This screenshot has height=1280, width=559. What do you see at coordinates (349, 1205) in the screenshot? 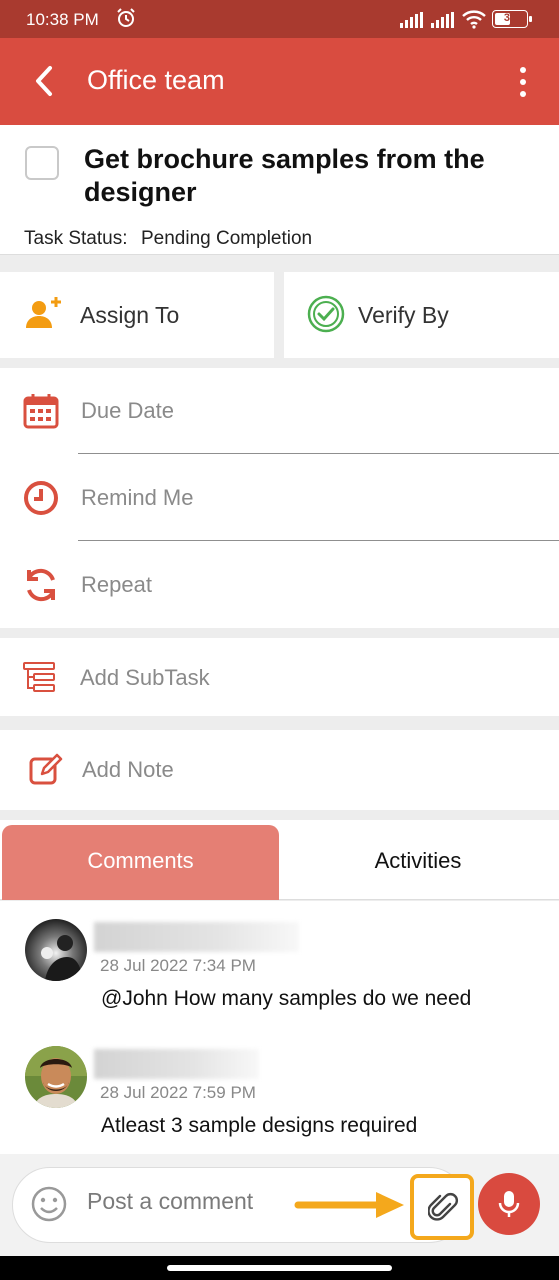
I see `highlight-arrow-icon` at bounding box center [349, 1205].